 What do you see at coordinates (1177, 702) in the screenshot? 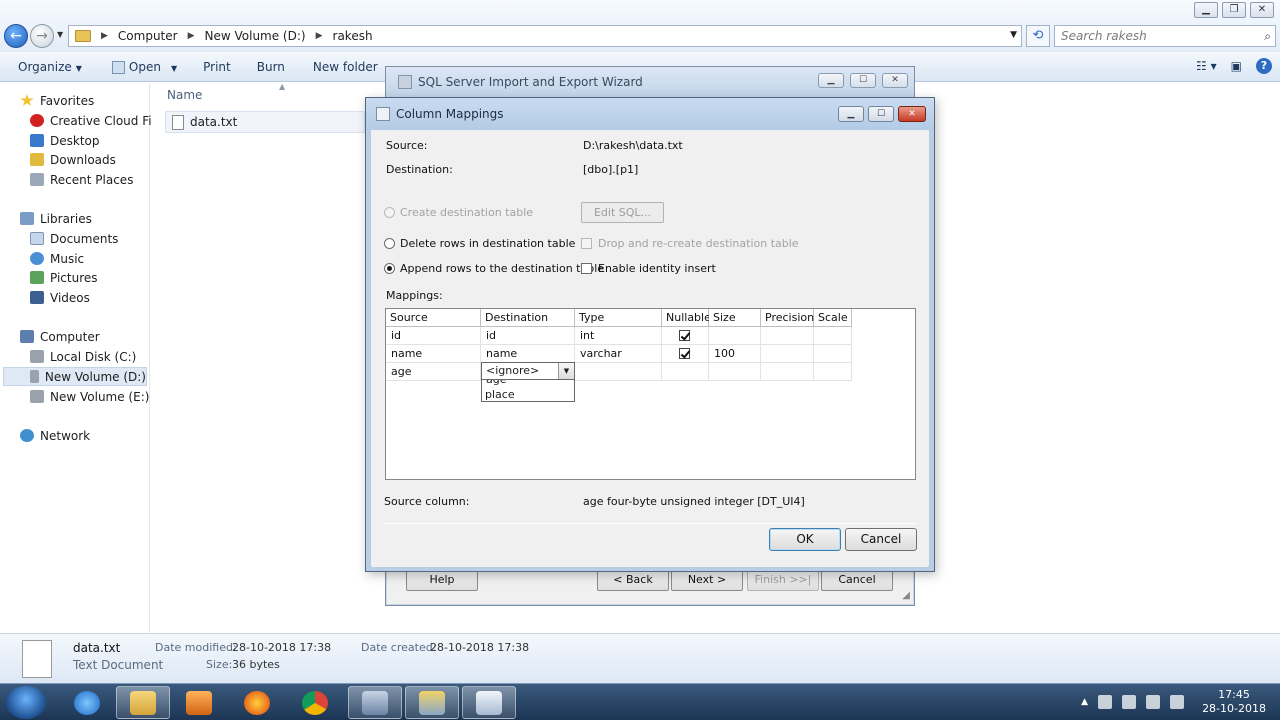
I see `volume-icon` at bounding box center [1177, 702].